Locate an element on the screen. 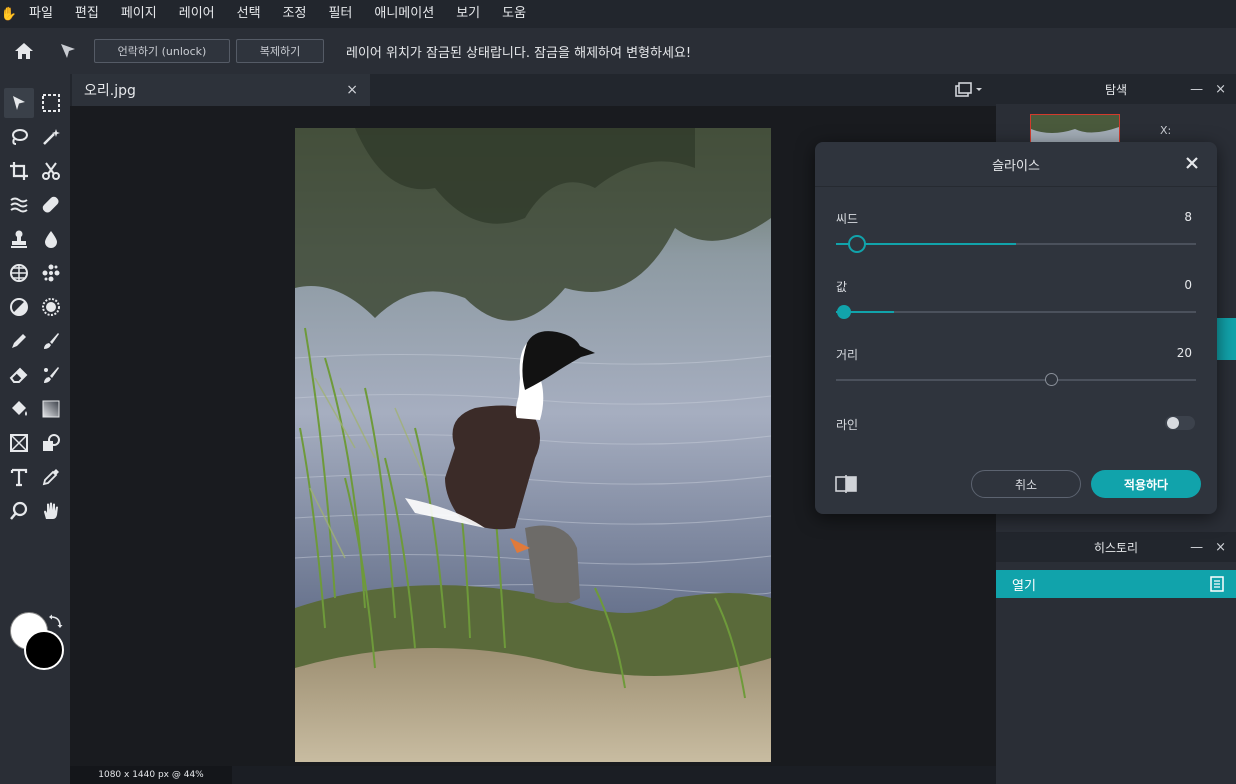  dots-icon is located at coordinates (51, 273).